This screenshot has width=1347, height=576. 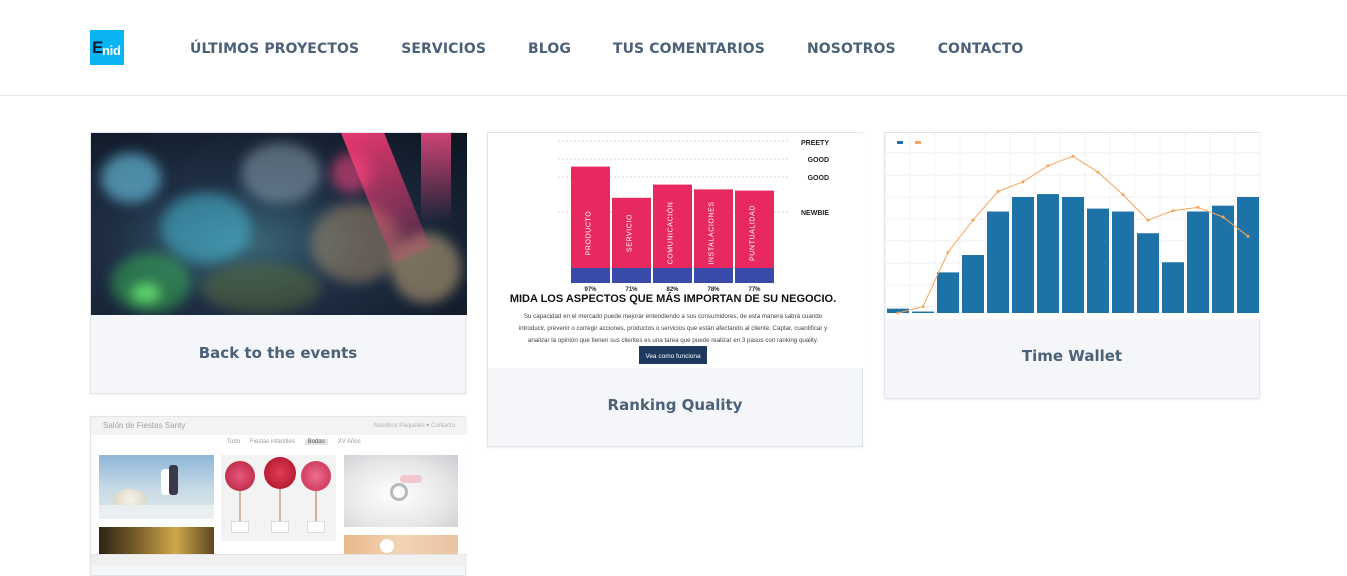 What do you see at coordinates (815, 213) in the screenshot?
I see `level-label: NEWBIE` at bounding box center [815, 213].